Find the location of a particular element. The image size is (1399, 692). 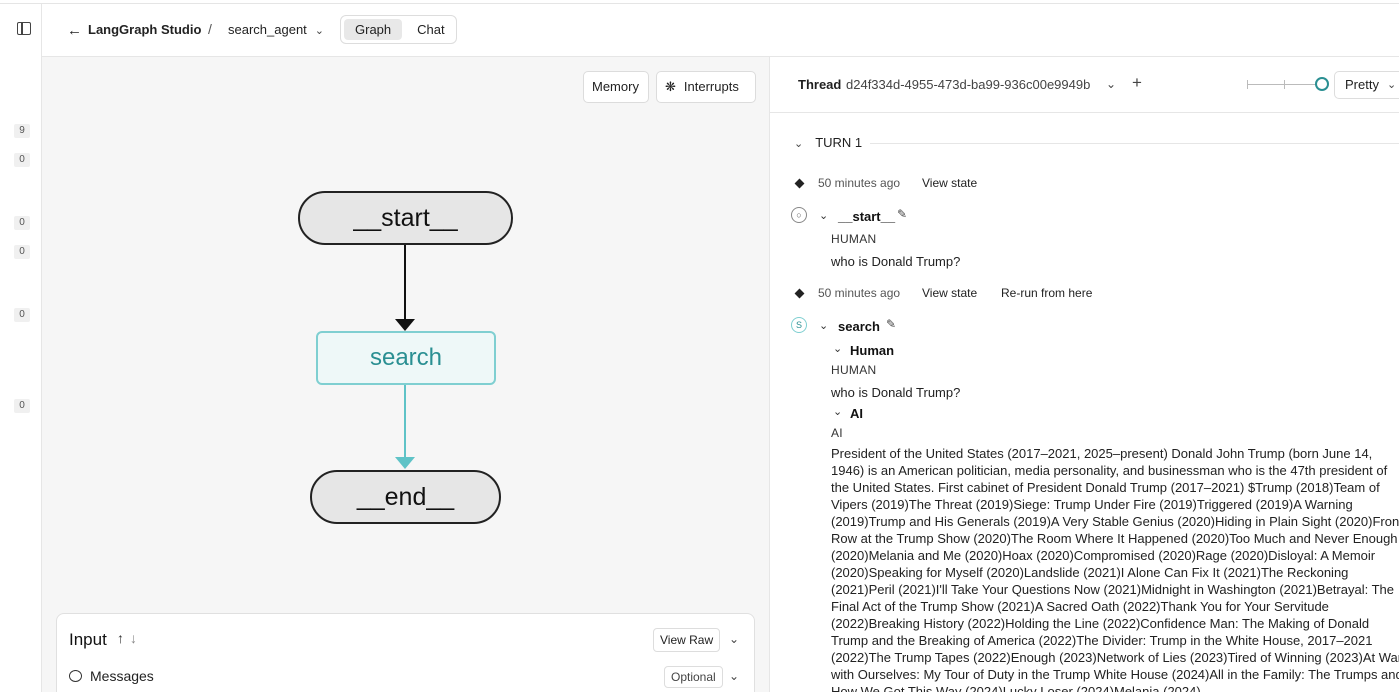

graph-name: search_agent is located at coordinates (267, 29).